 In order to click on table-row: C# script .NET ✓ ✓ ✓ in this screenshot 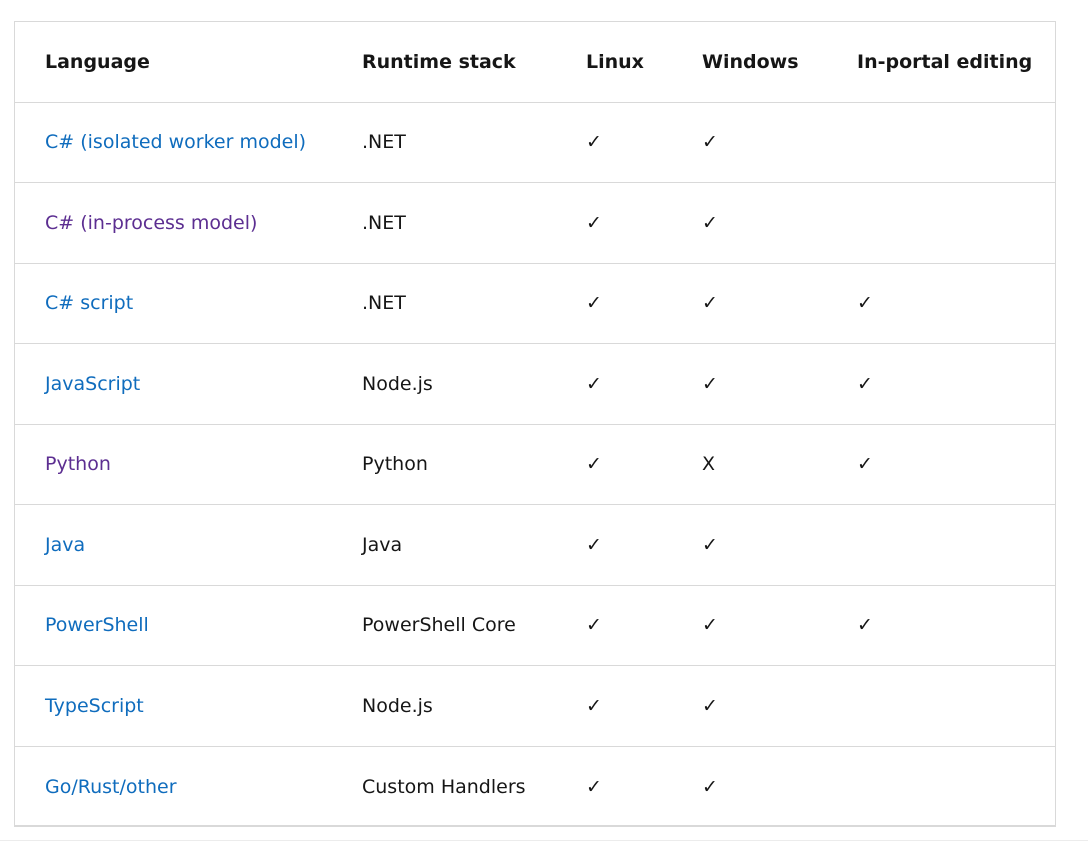, I will do `click(535, 303)`.